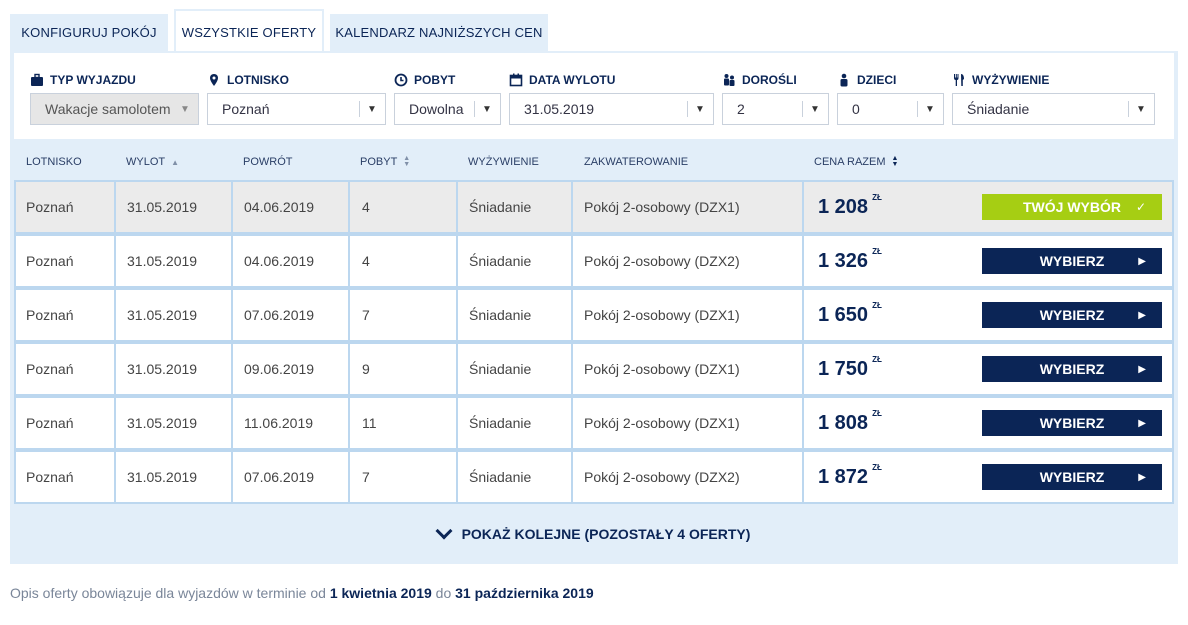 The height and width of the screenshot is (625, 1188). I want to click on row-stay: 9, so click(366, 369).